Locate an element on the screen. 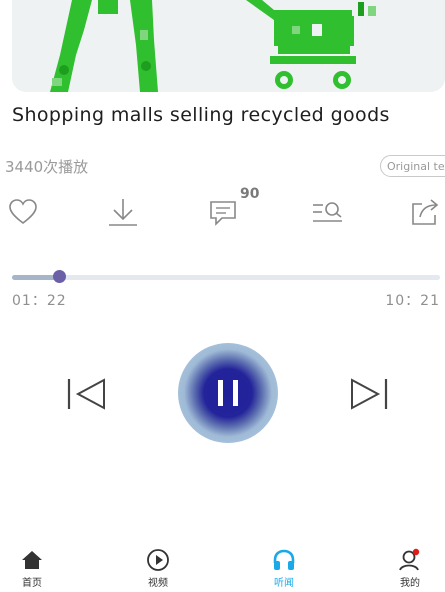  play-count: 3440次播放 is located at coordinates (47, 167).